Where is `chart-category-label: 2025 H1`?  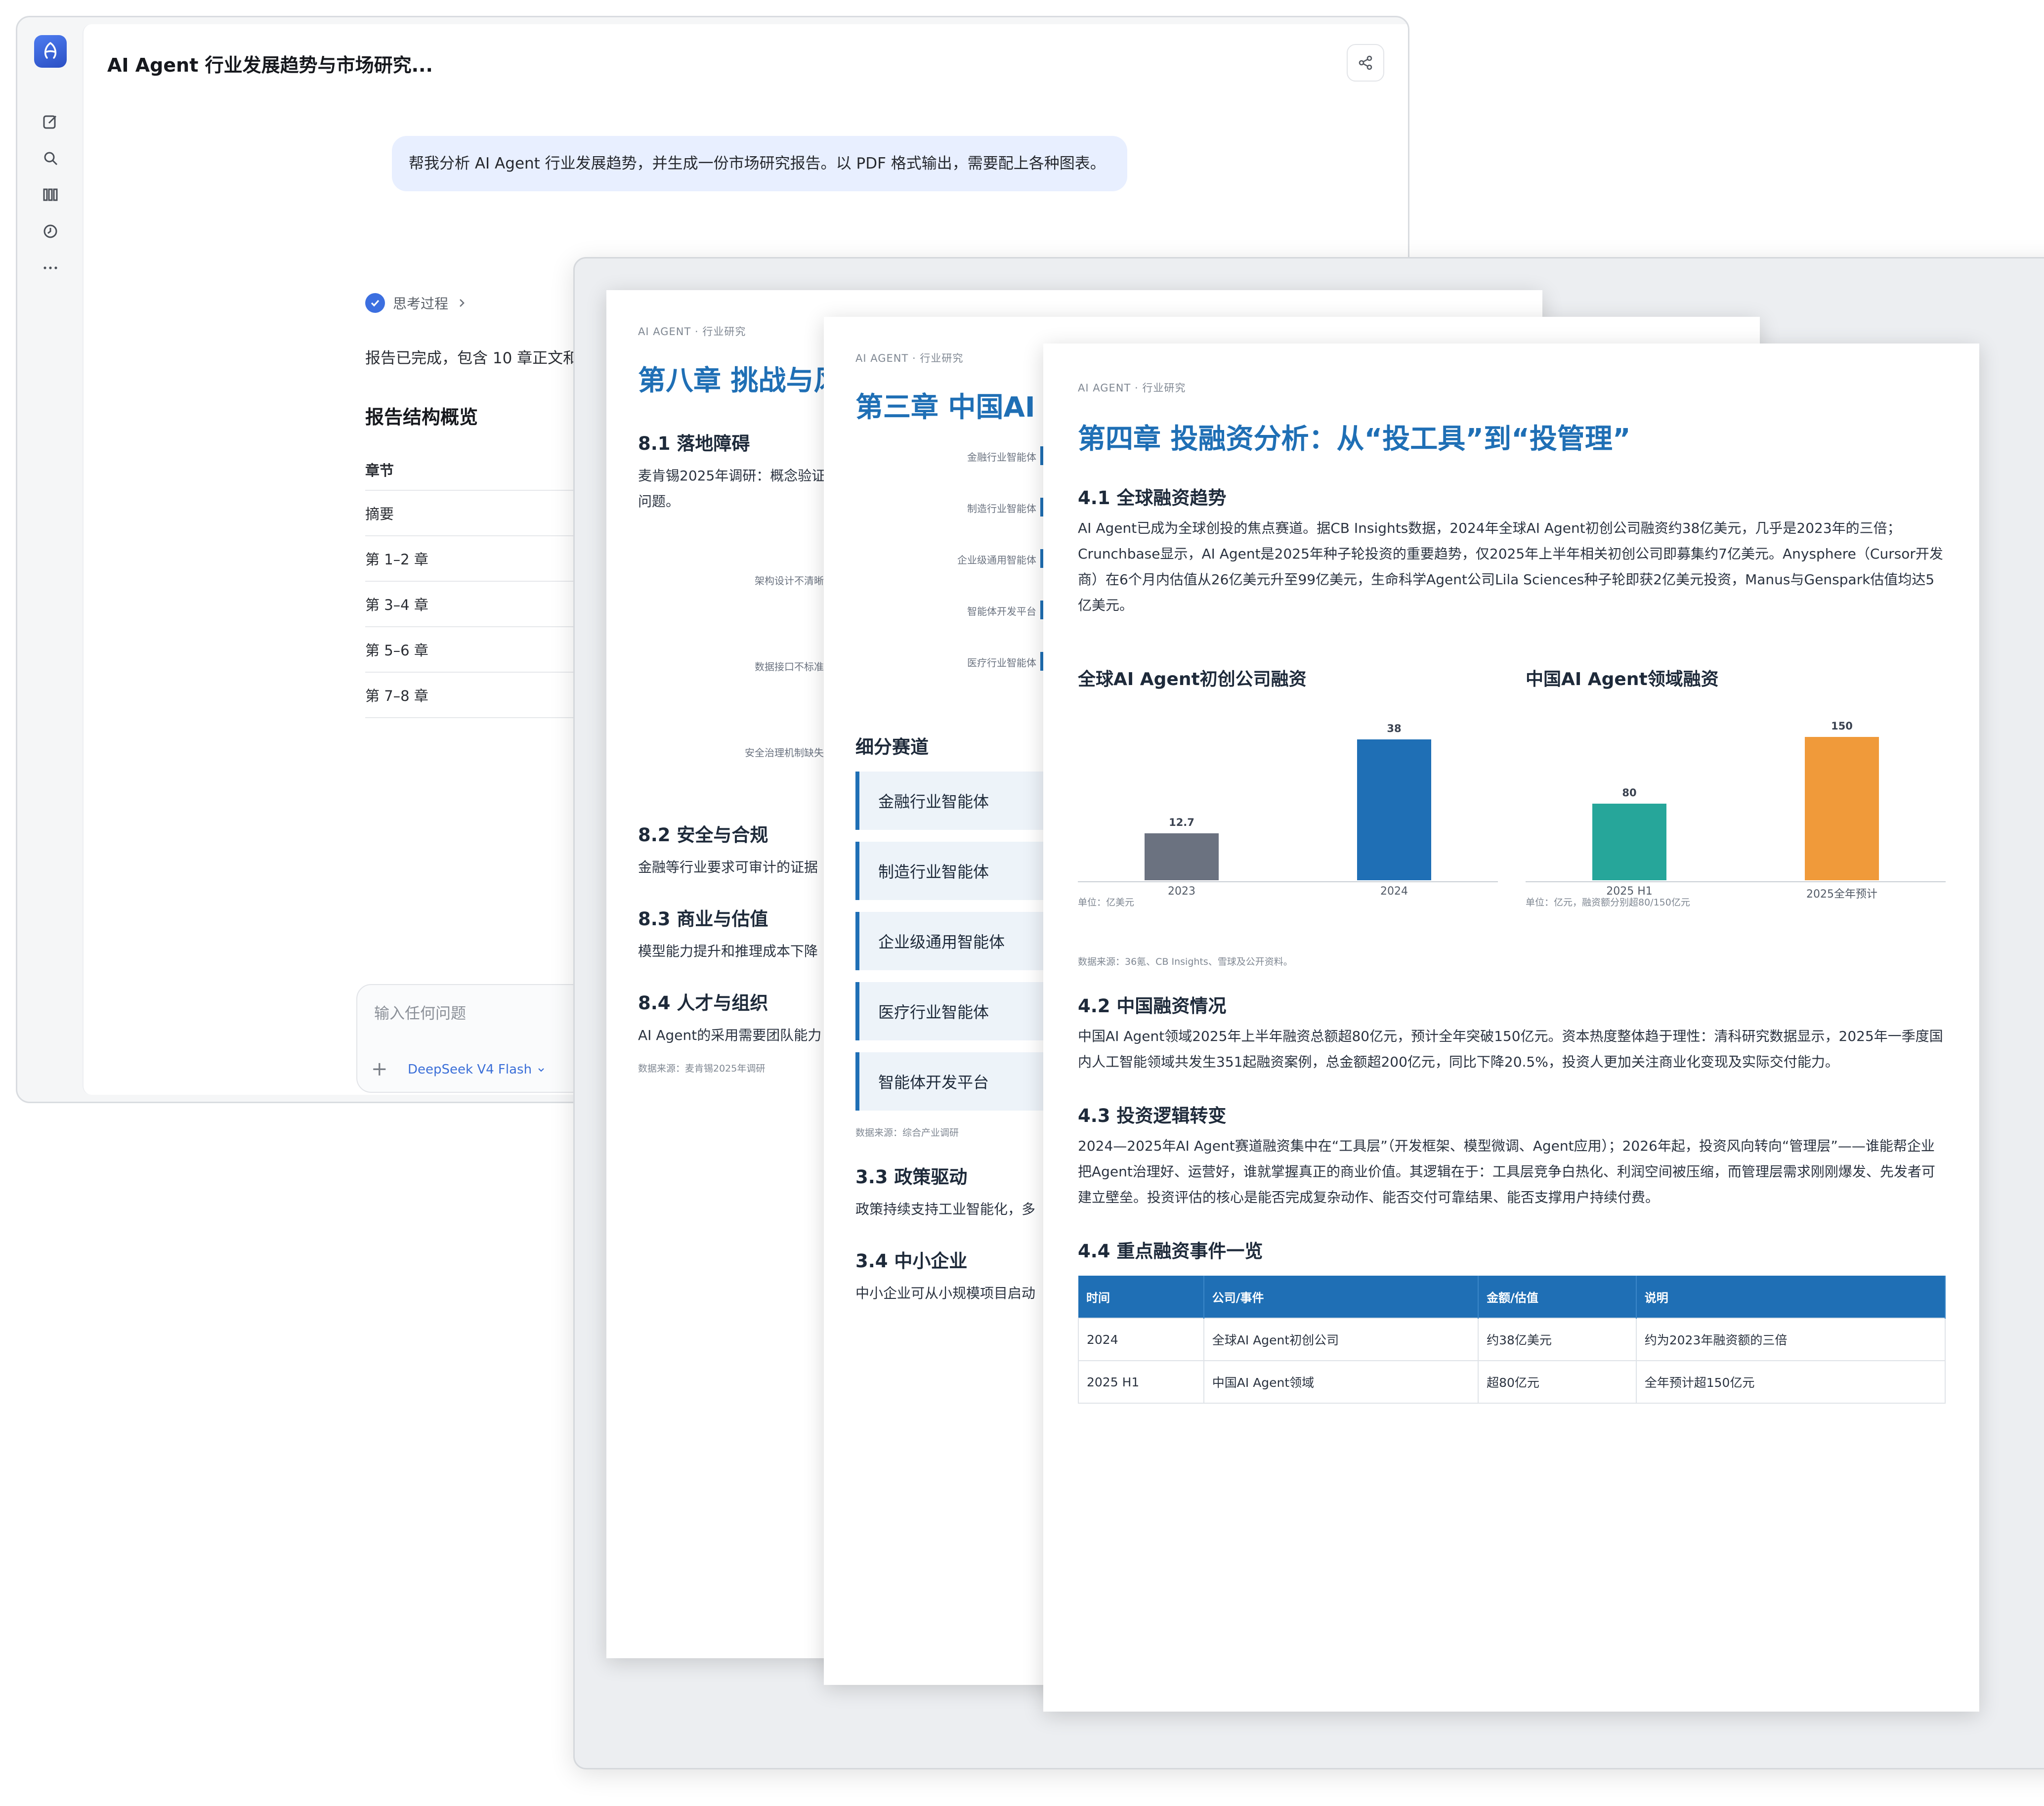 chart-category-label: 2025 H1 is located at coordinates (1629, 891).